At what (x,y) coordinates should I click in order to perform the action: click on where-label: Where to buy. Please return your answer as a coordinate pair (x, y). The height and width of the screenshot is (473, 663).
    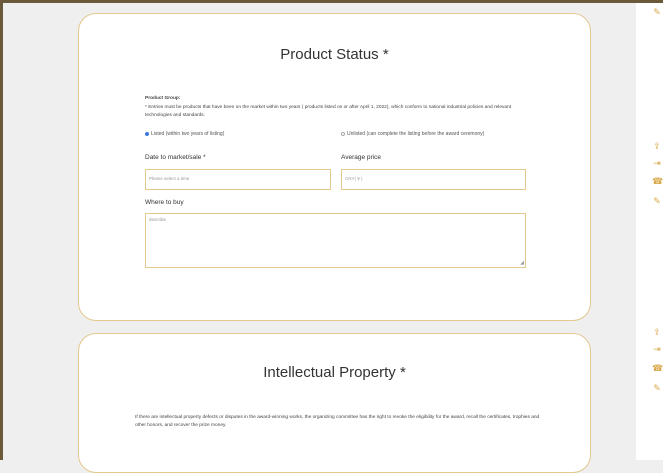
    Looking at the image, I should click on (164, 202).